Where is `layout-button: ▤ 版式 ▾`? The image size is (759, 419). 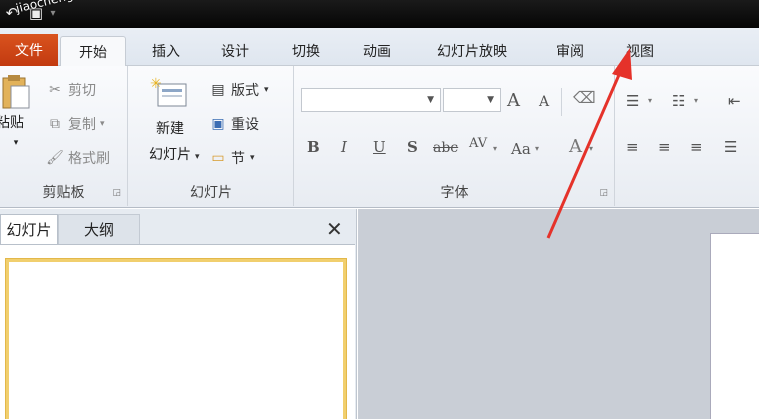 layout-button: ▤ 版式 ▾ is located at coordinates (239, 90).